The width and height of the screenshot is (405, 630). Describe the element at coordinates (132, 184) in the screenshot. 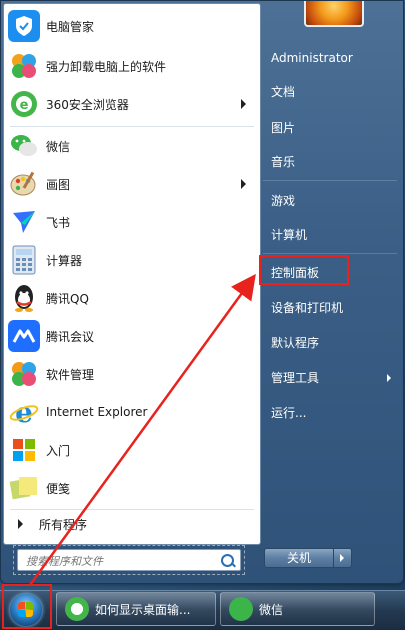

I see `program-paint: 画图` at that location.